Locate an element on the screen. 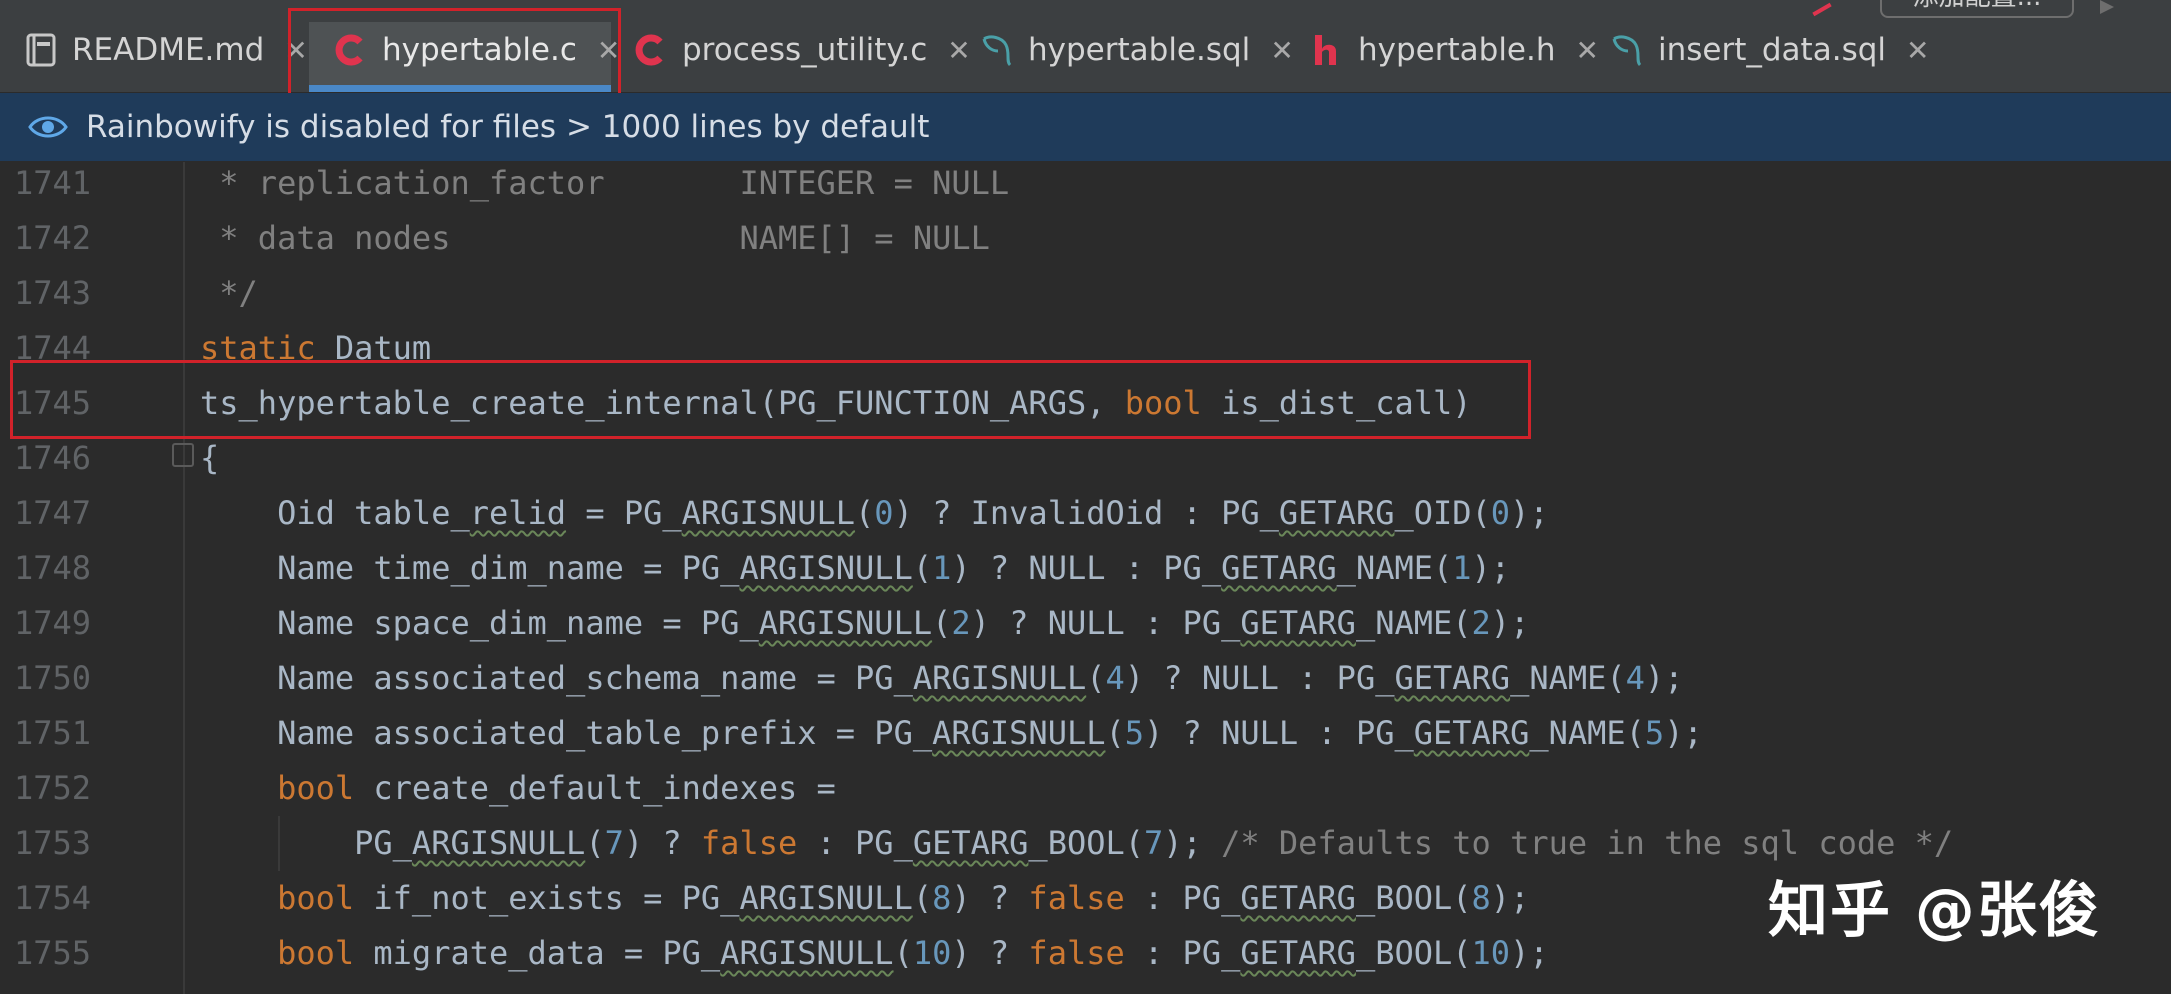 Image resolution: width=2171 pixels, height=994 pixels. fold-toggle-icon is located at coordinates (183, 455).